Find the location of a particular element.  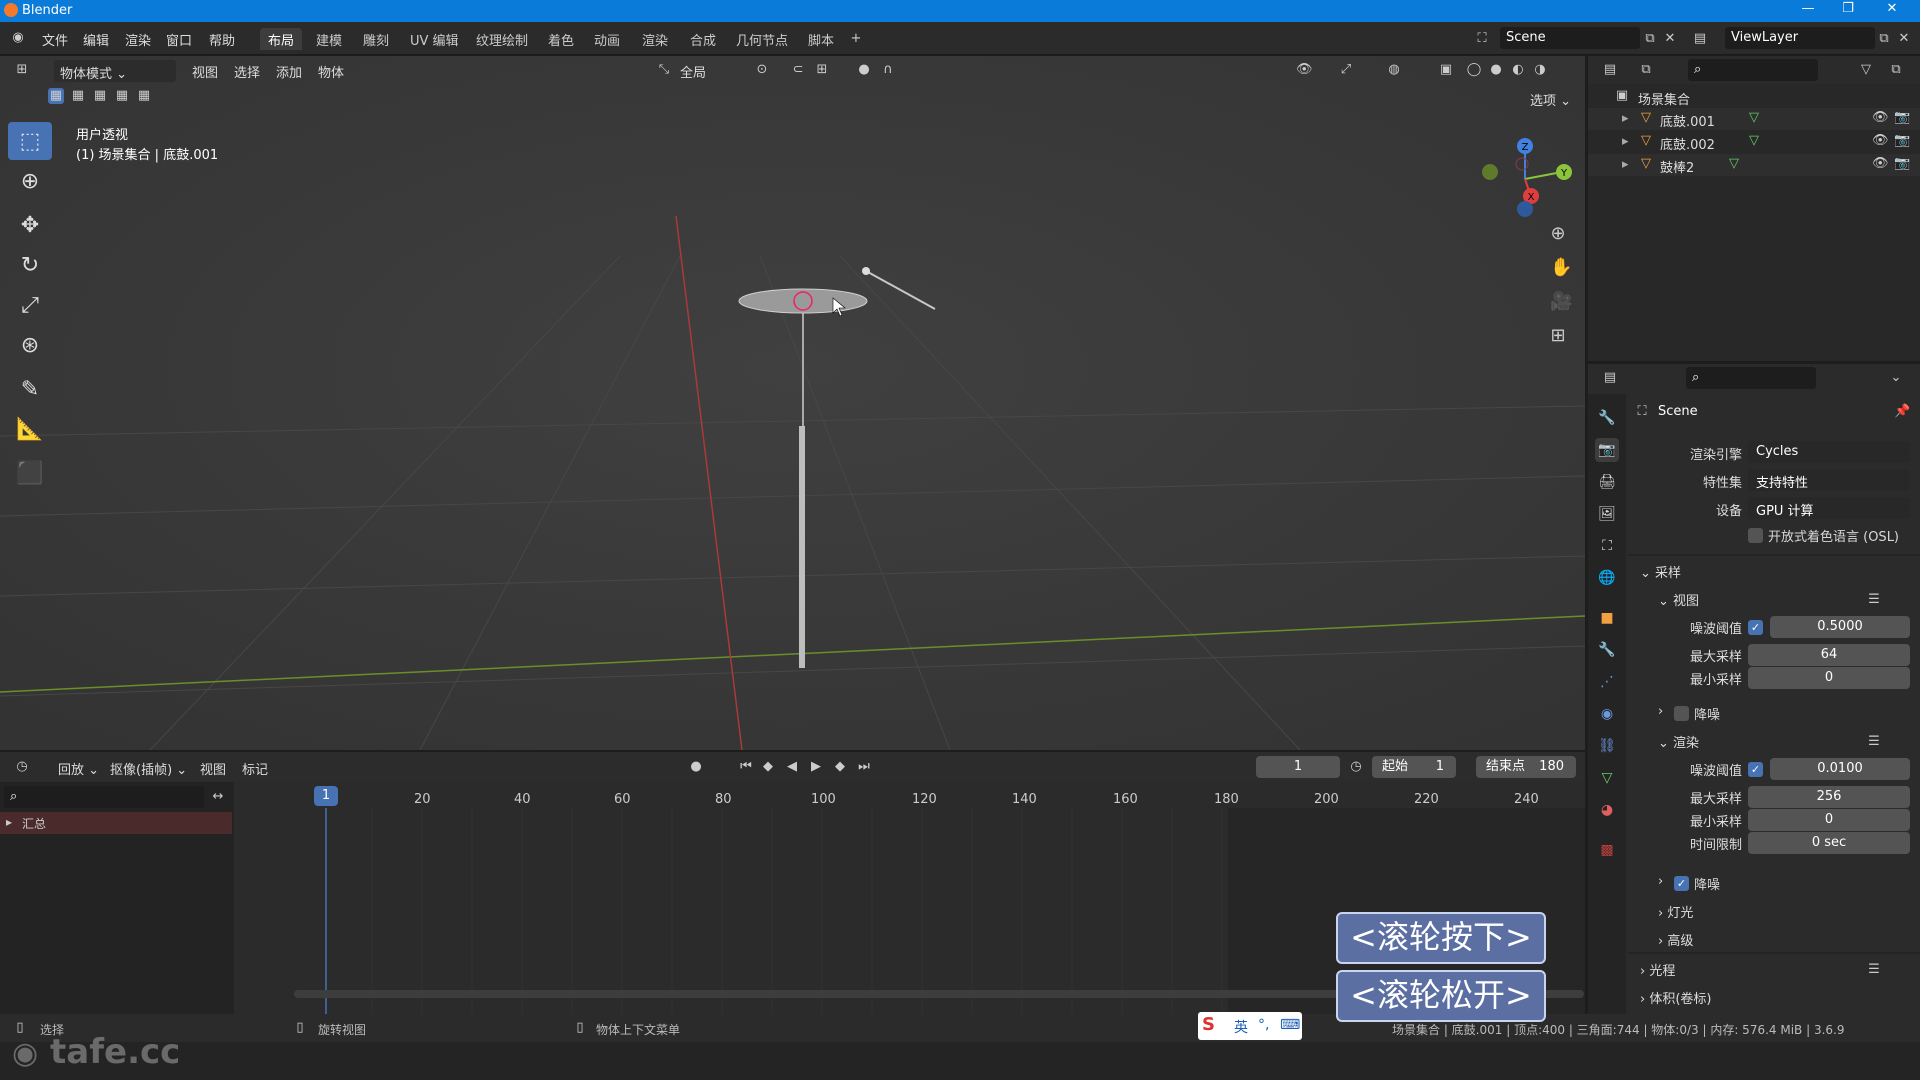

denoise2-subpanel: › is located at coordinates (1660, 881).